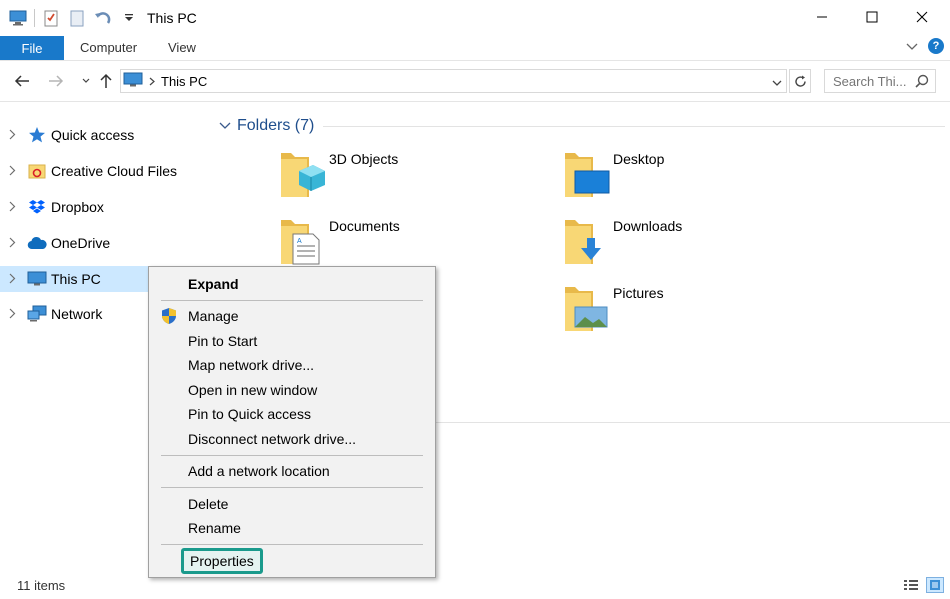  I want to click on folder-item-pictures: Pictures, so click(683, 309).